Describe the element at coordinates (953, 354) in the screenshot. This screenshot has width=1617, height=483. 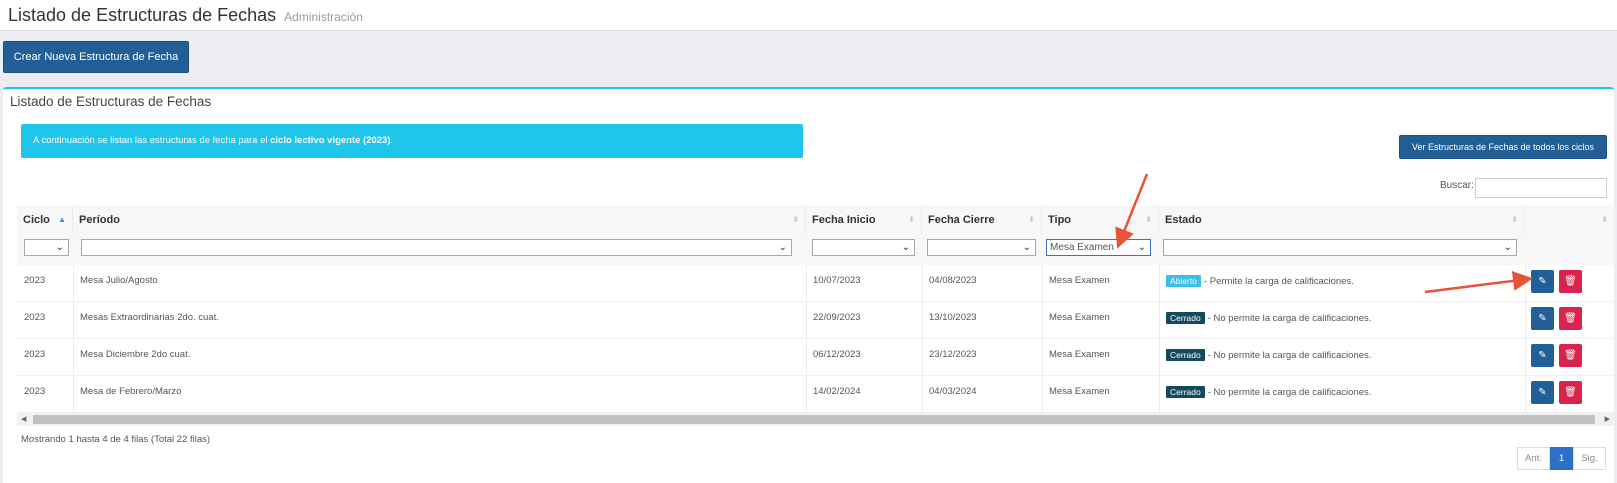
I see `cell-fecha-cierre: 23/12/2023` at that location.